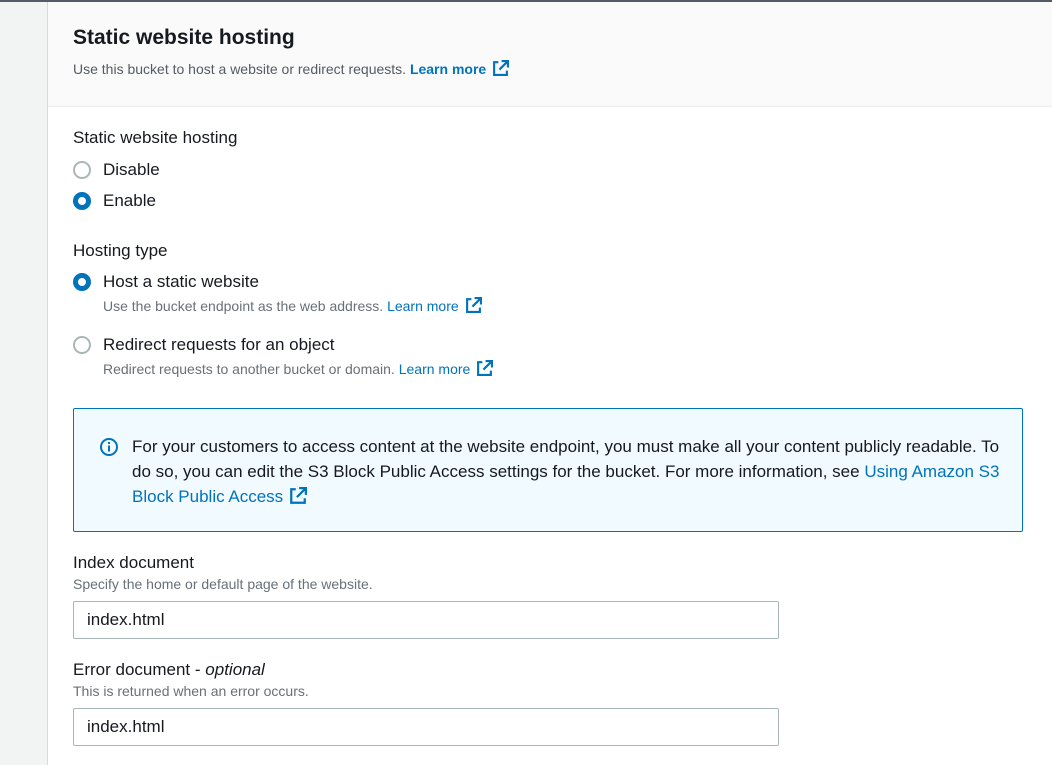 The width and height of the screenshot is (1052, 765). I want to click on index-document-input, so click(426, 620).